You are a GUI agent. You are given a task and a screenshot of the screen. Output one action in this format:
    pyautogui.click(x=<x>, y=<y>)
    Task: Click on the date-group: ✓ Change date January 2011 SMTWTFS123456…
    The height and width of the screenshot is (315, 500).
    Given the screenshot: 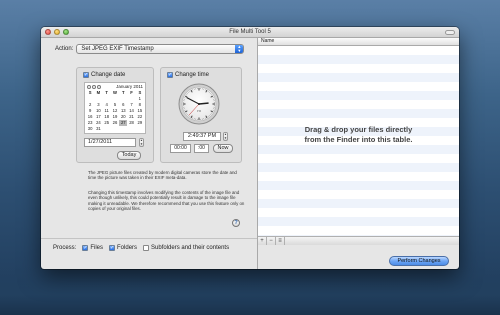 What is the action you would take?
    pyautogui.click(x=115, y=115)
    